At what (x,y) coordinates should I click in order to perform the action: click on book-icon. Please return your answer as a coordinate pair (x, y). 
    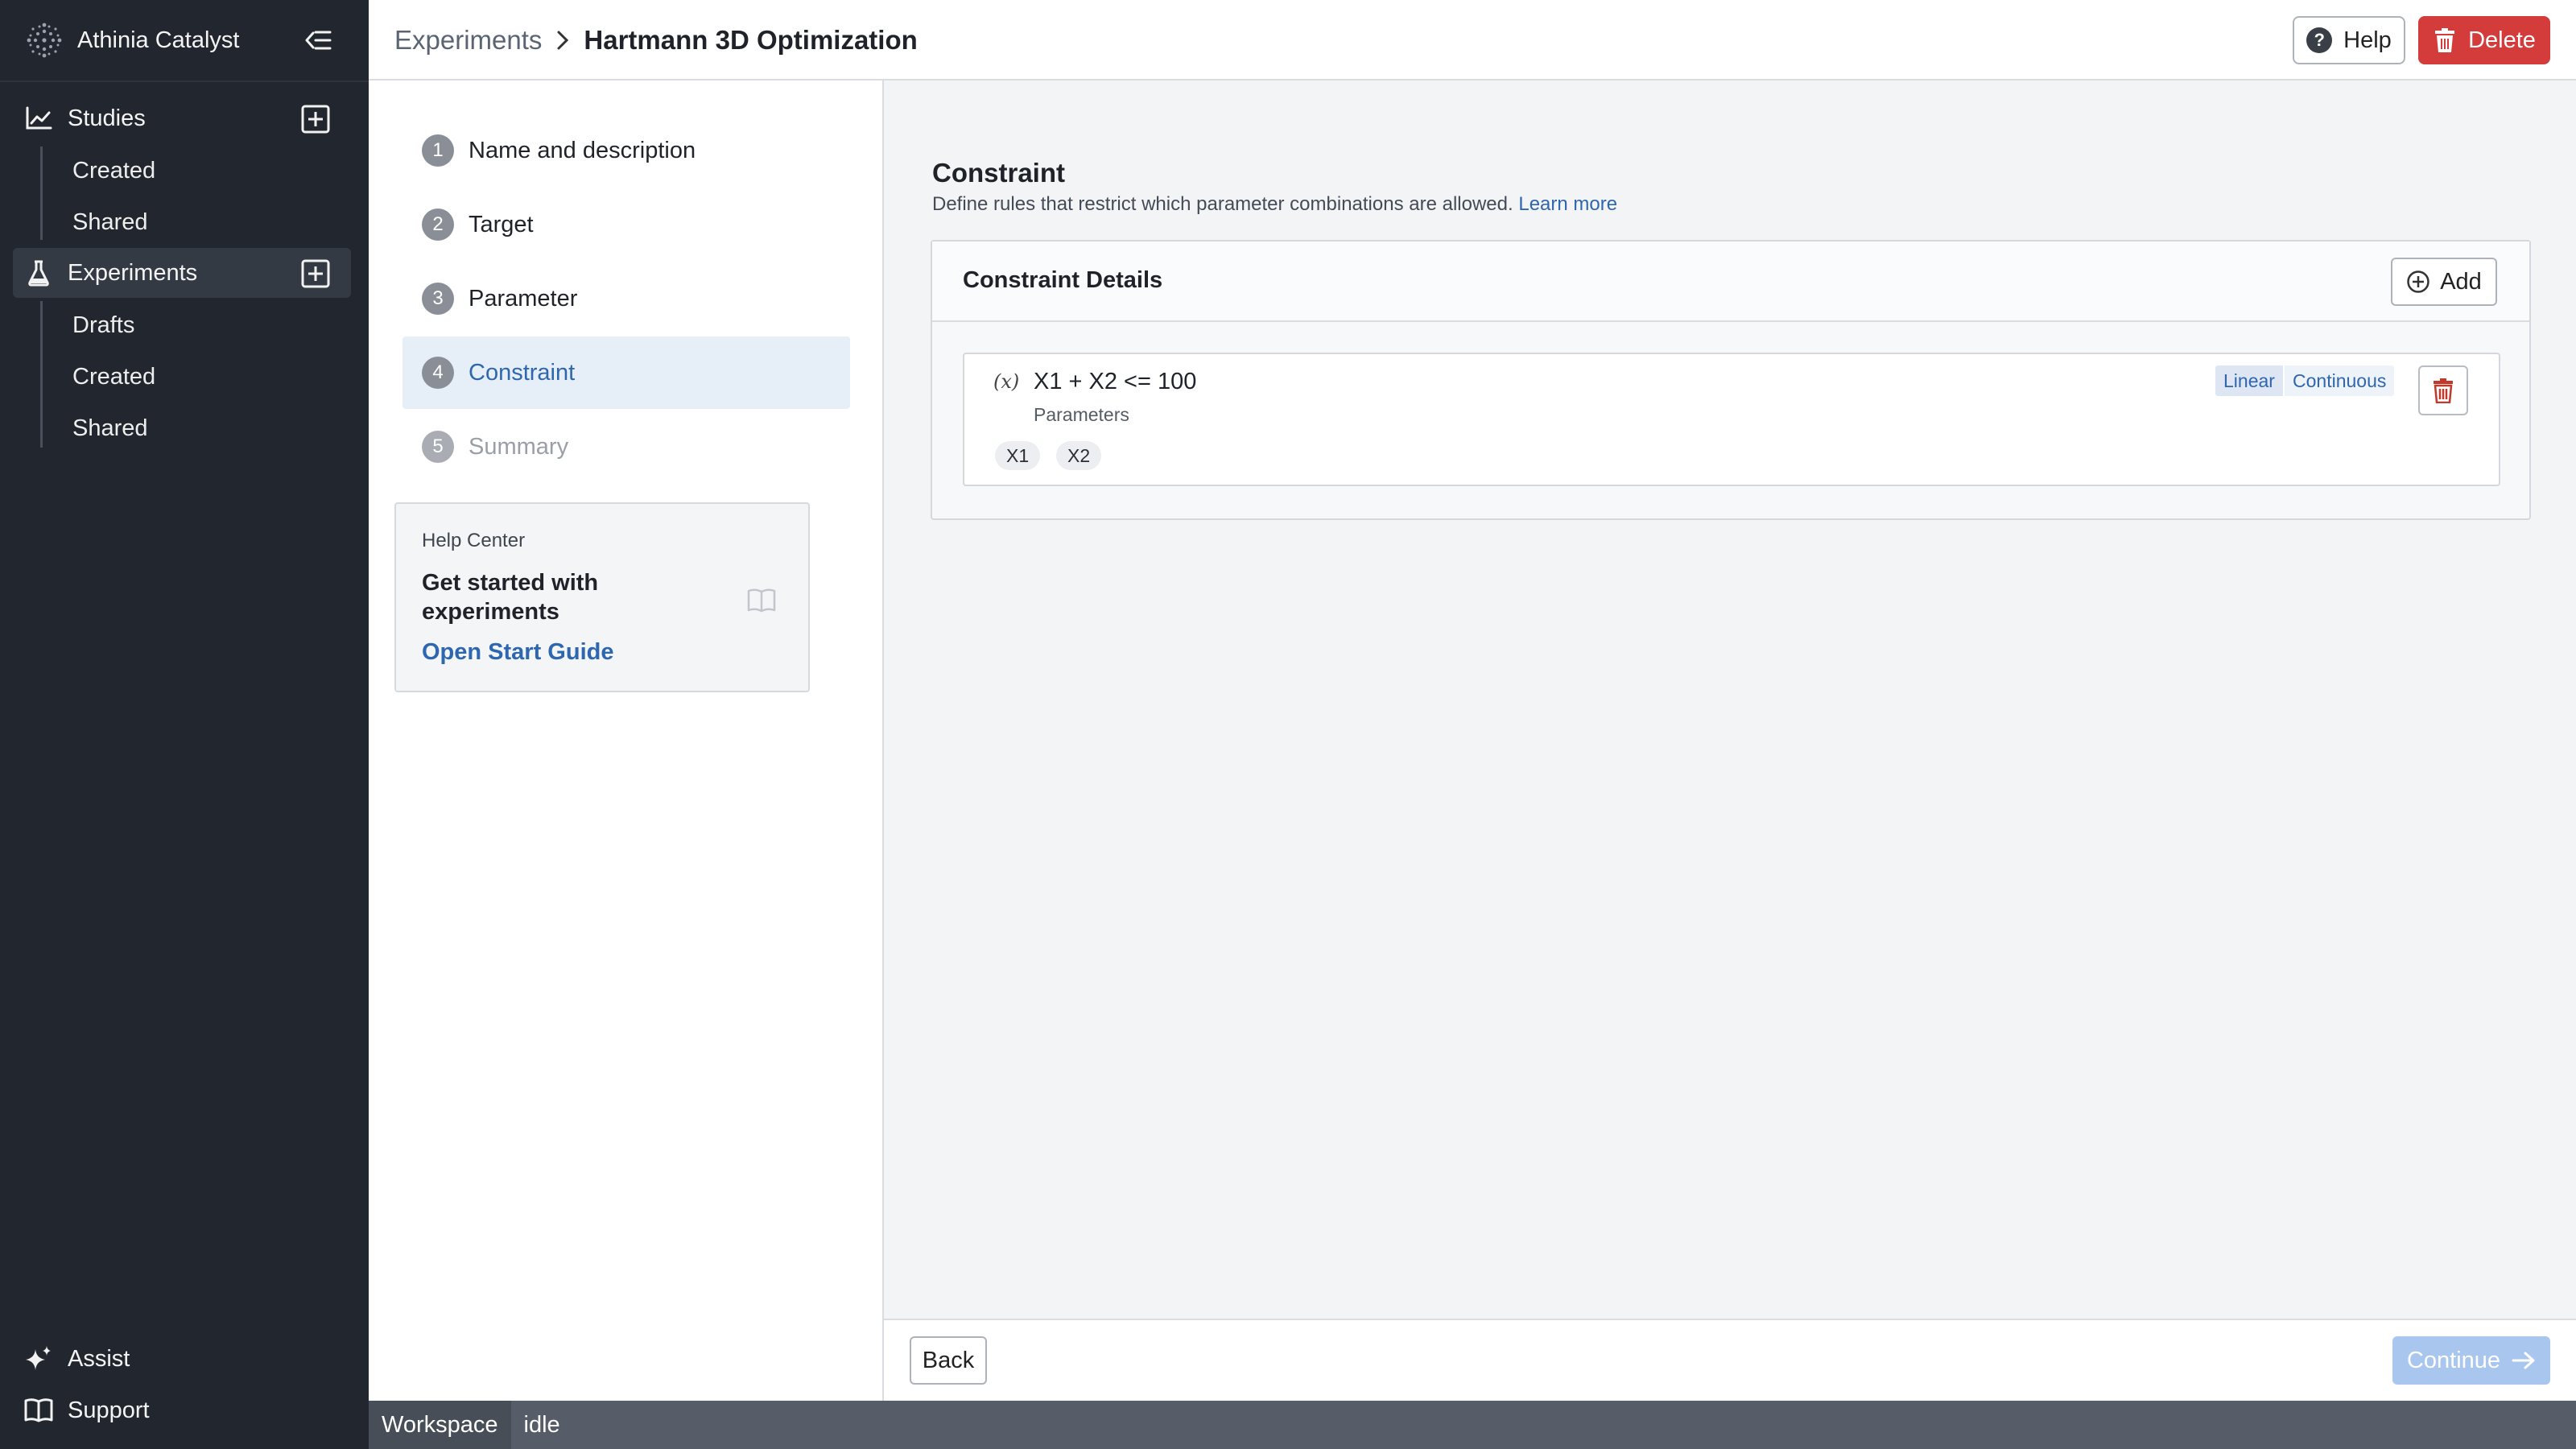
    Looking at the image, I should click on (38, 1410).